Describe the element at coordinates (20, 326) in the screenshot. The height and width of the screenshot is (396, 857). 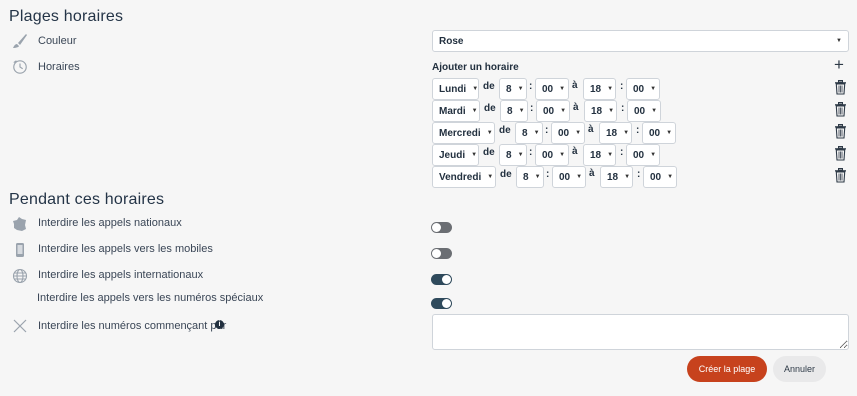
I see `cross-icon` at that location.